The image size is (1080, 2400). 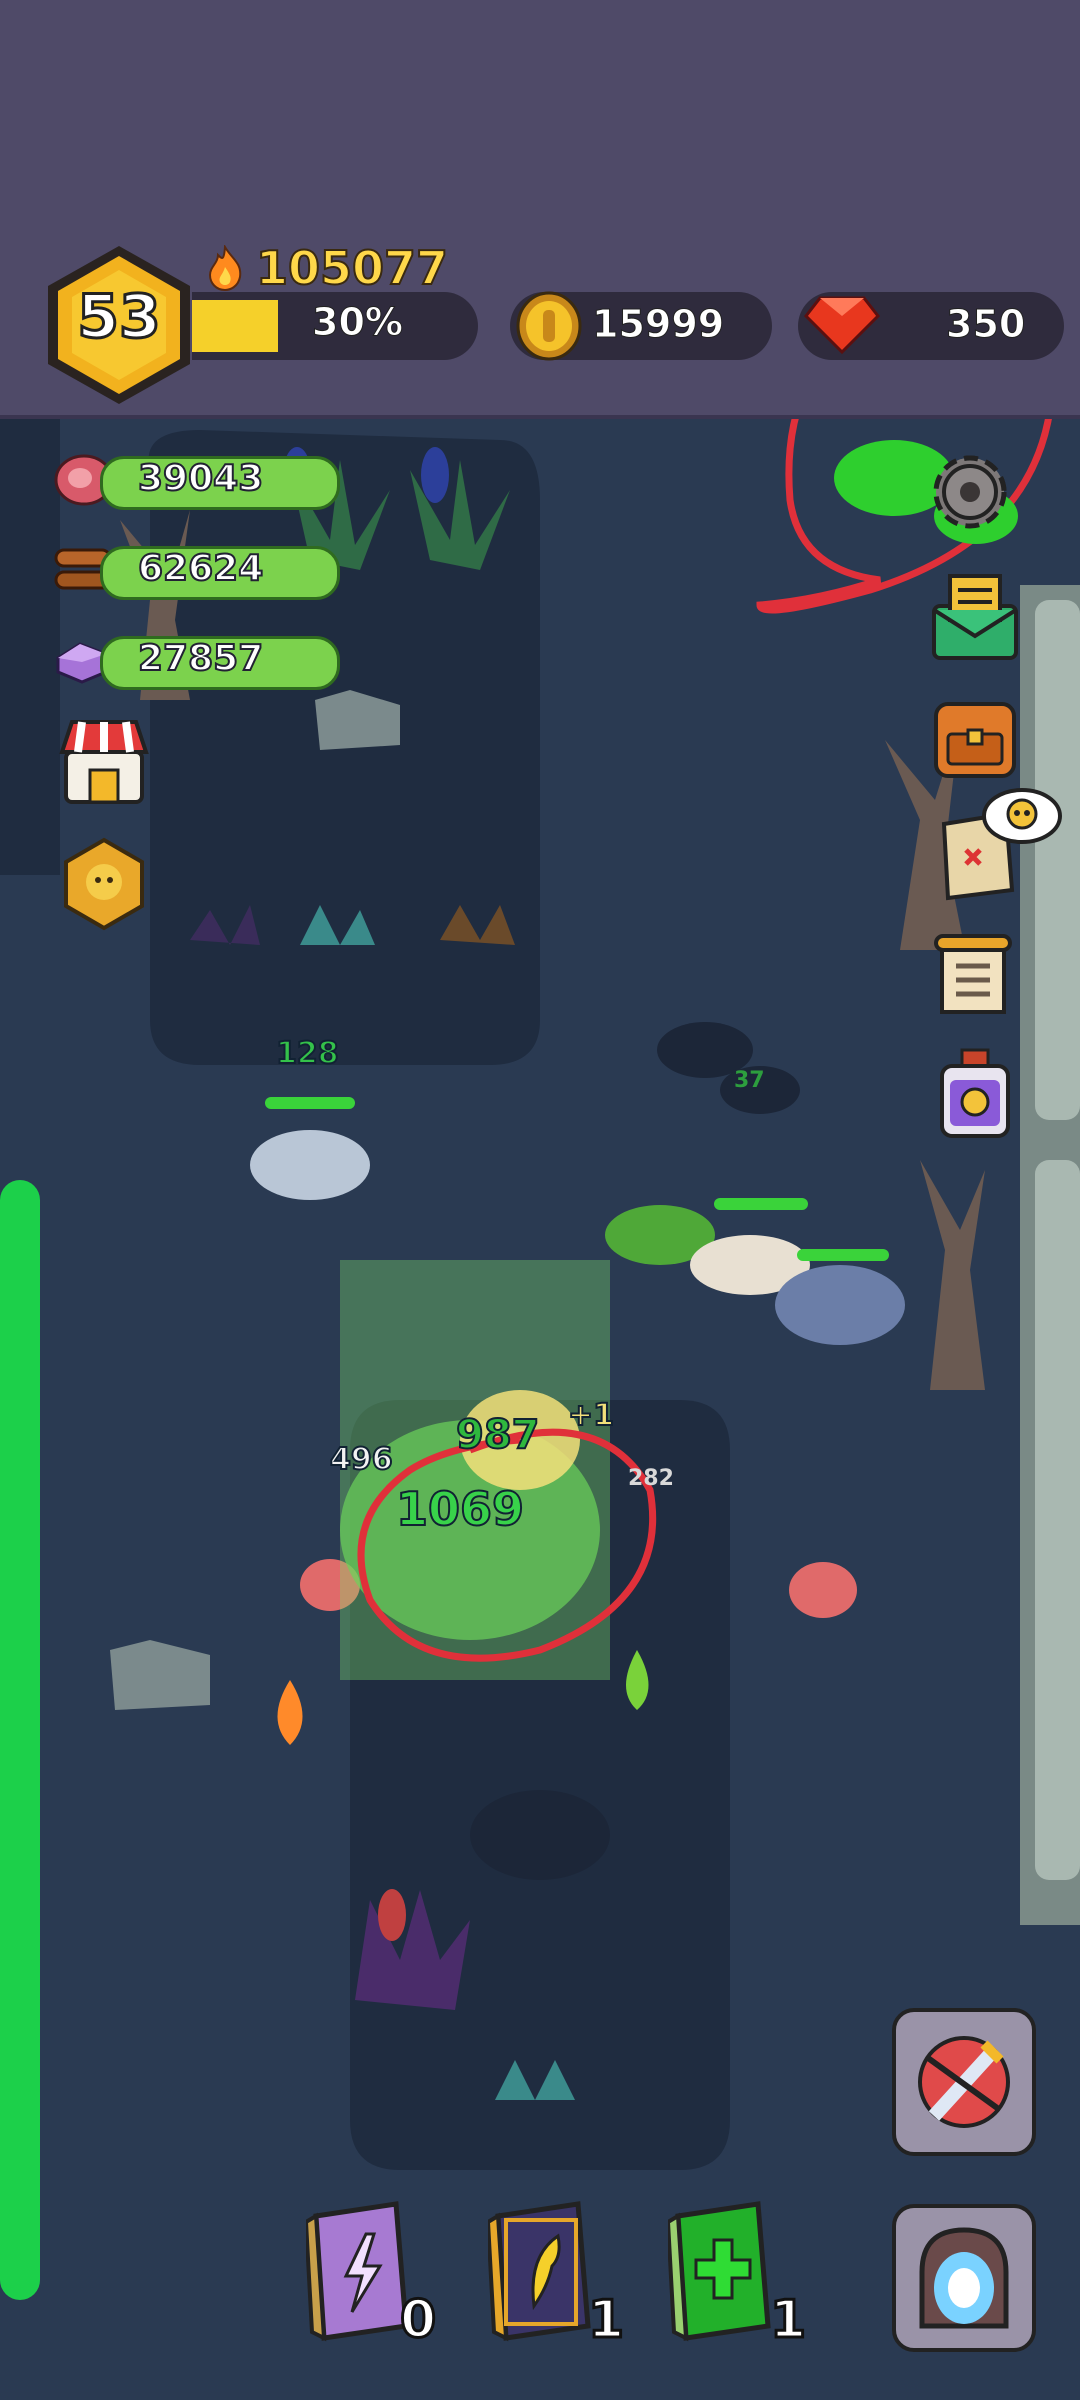 What do you see at coordinates (970, 492) in the screenshot?
I see `settings-gear-overlay-icon` at bounding box center [970, 492].